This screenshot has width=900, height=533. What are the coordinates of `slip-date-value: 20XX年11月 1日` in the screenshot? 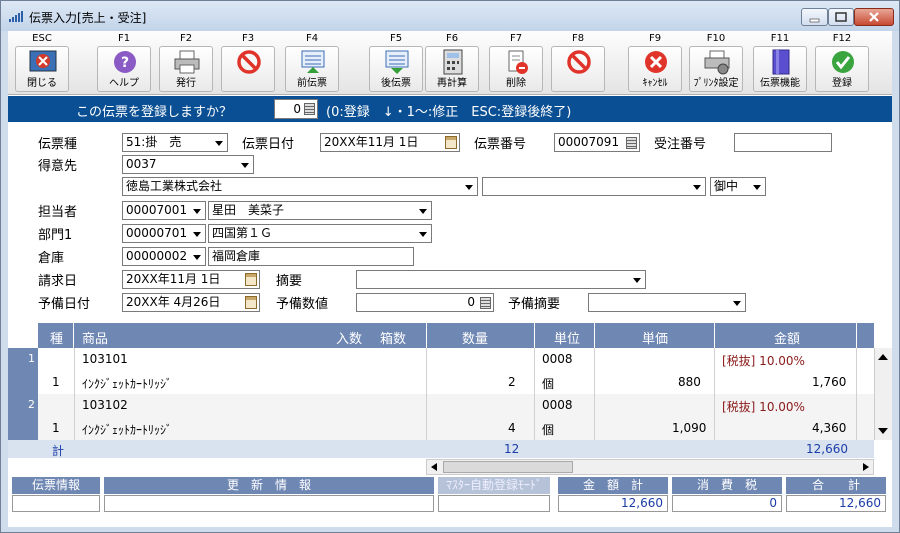 It's located at (371, 142).